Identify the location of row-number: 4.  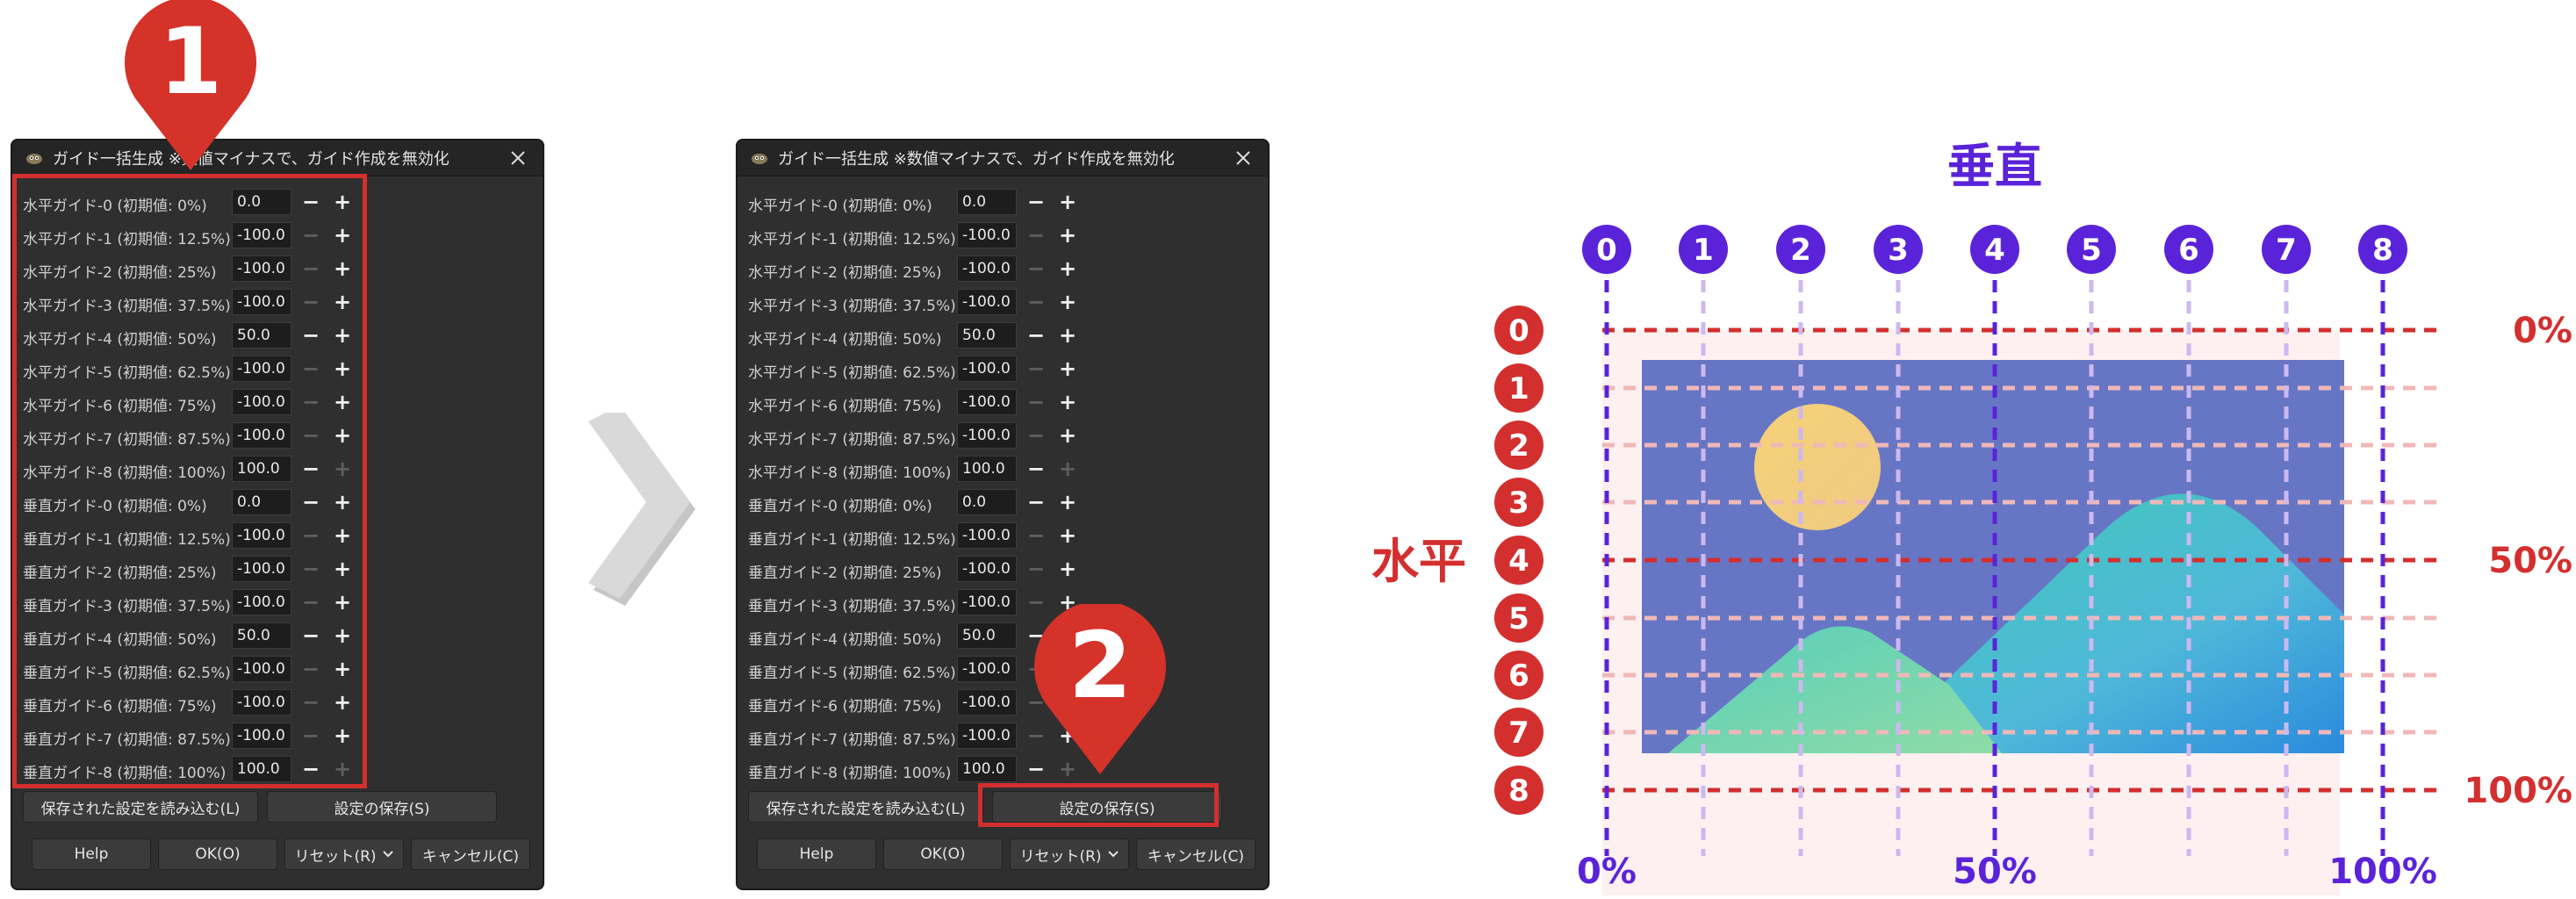
(1518, 561).